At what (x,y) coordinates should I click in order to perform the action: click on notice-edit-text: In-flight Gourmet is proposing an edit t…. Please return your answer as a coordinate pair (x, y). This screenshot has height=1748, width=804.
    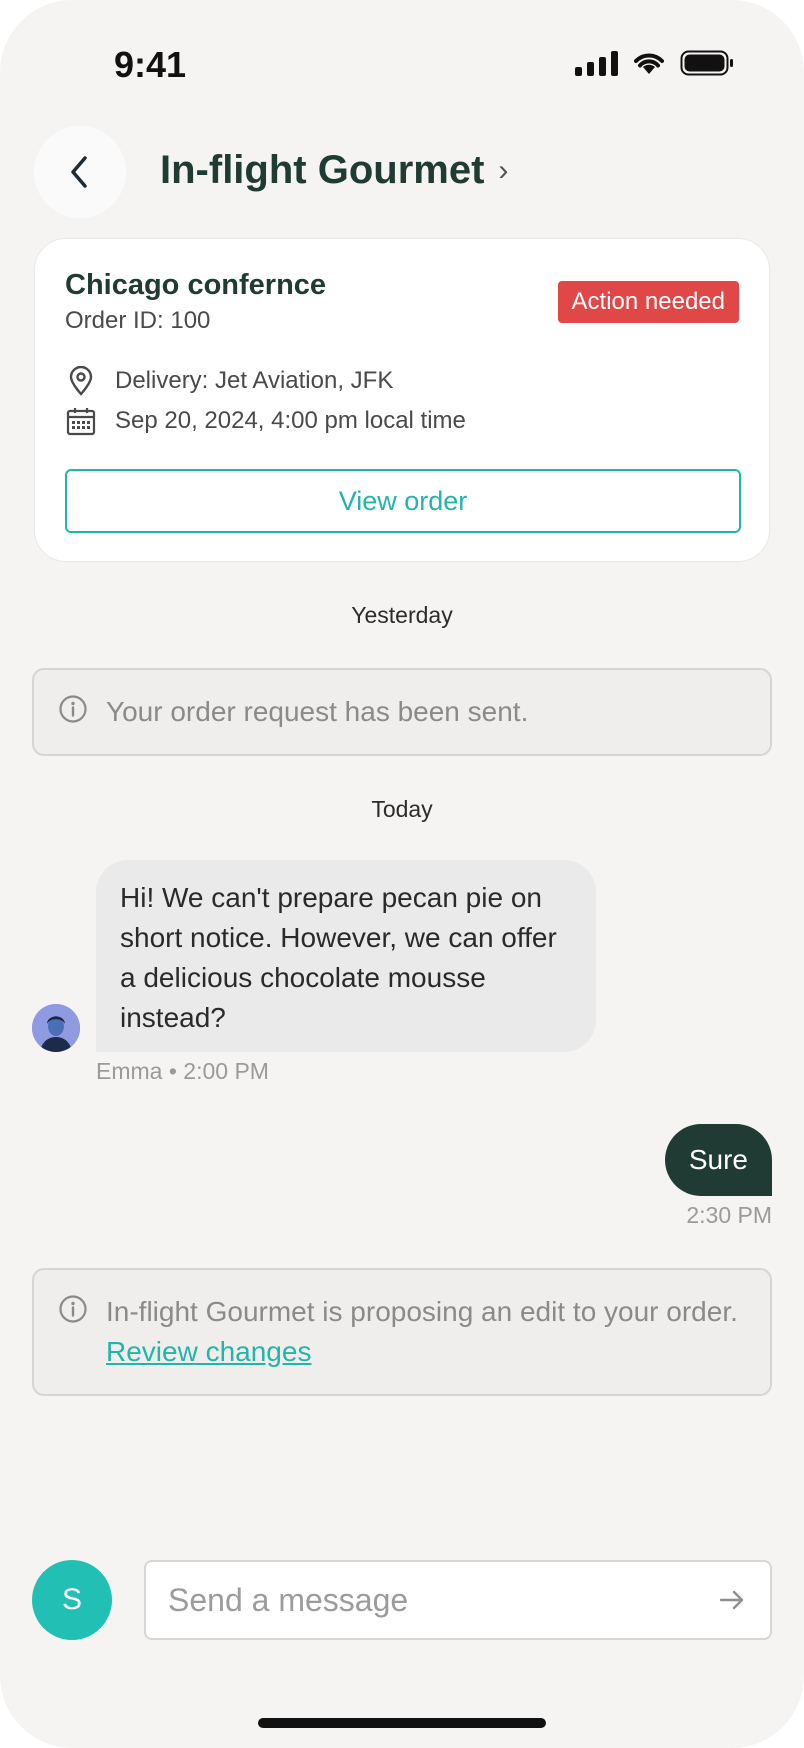
    Looking at the image, I should click on (422, 1311).